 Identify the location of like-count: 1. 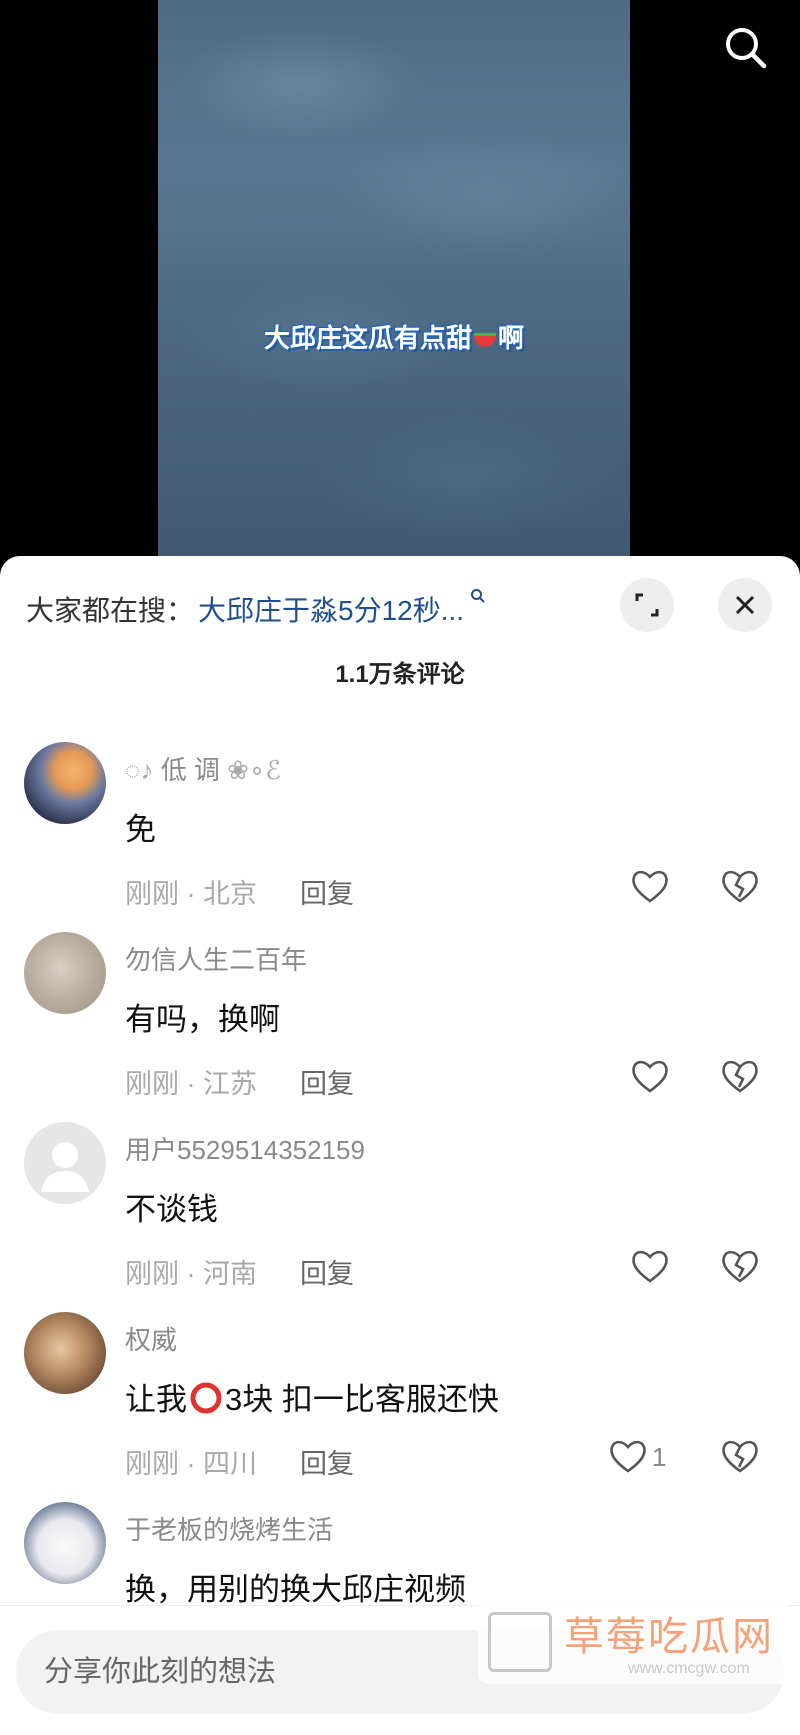
(659, 1457).